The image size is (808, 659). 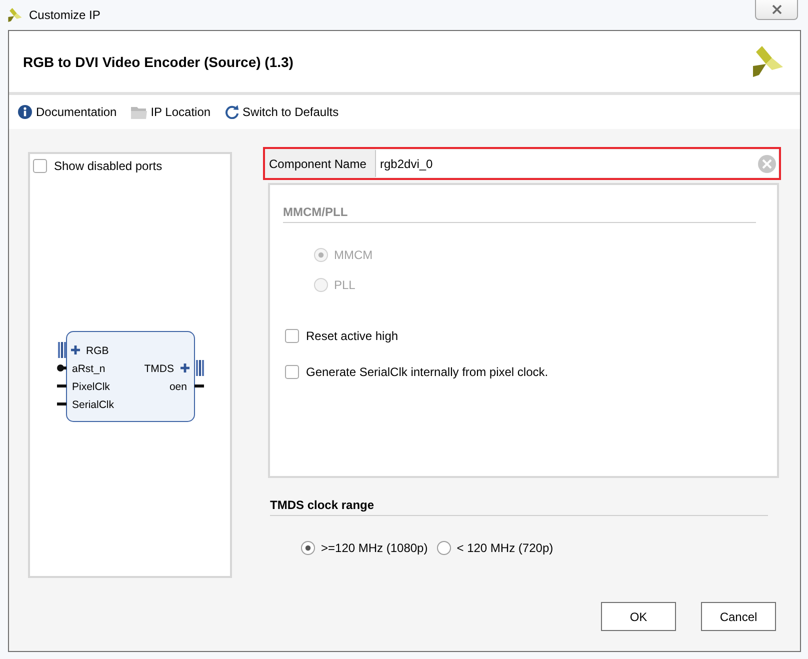 I want to click on dialog-title: RGB to DVI Video Encoder (Source) (1.3), so click(x=158, y=62).